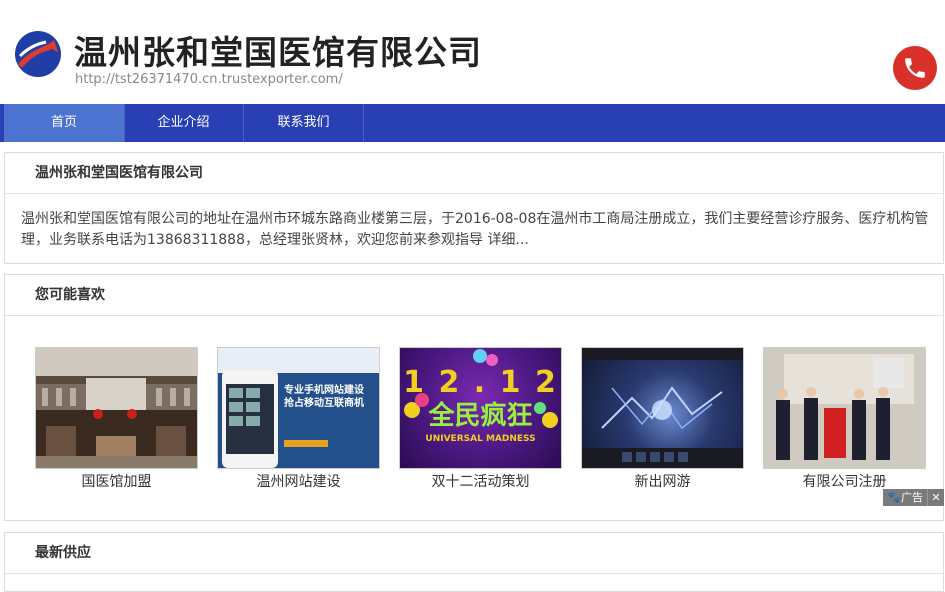  I want to click on banner-english: UNIVERSAL MADNESS, so click(480, 439).